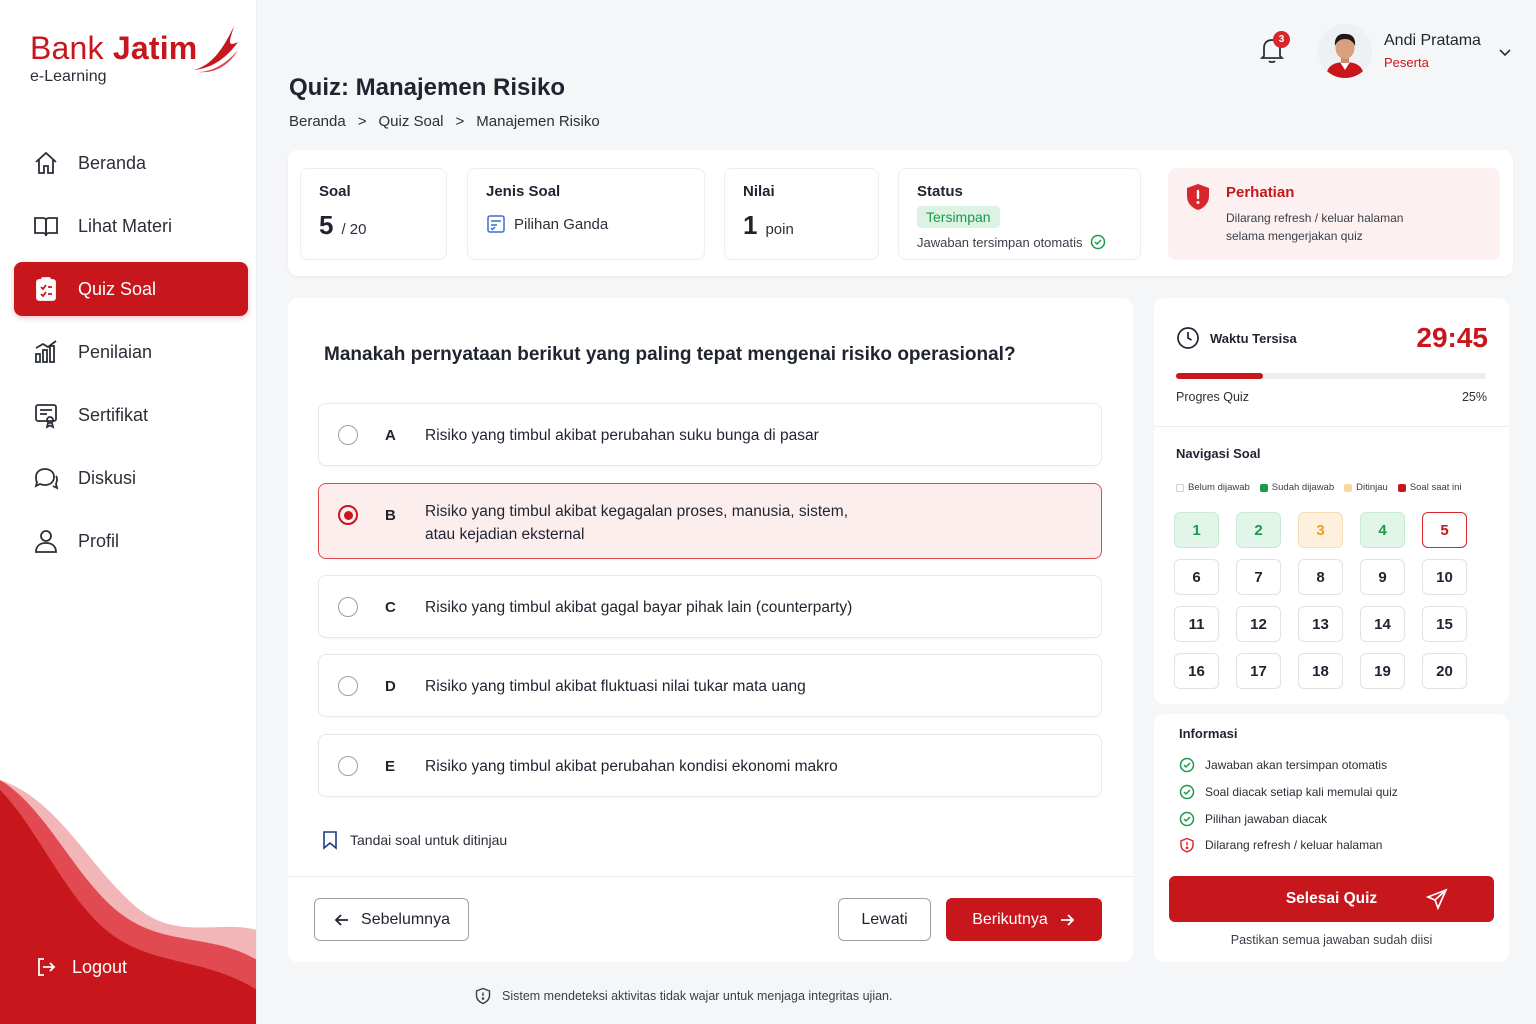 The width and height of the screenshot is (1536, 1024). What do you see at coordinates (1260, 192) in the screenshot?
I see `warning-title: Perhatian` at bounding box center [1260, 192].